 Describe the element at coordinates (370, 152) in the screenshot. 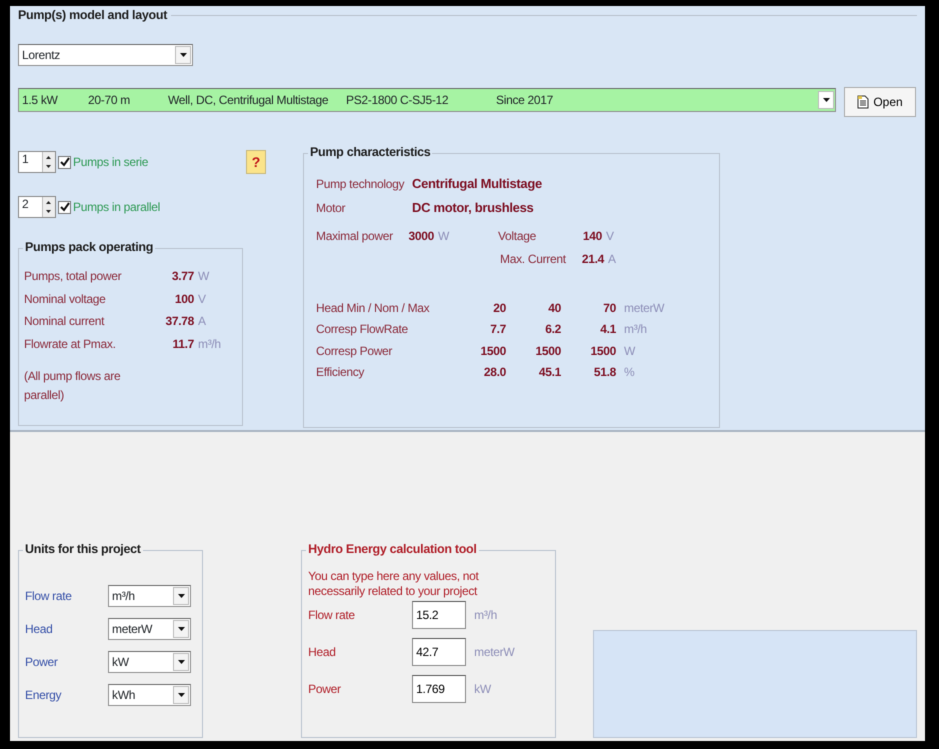

I see `group-title: Pump characteristics` at that location.